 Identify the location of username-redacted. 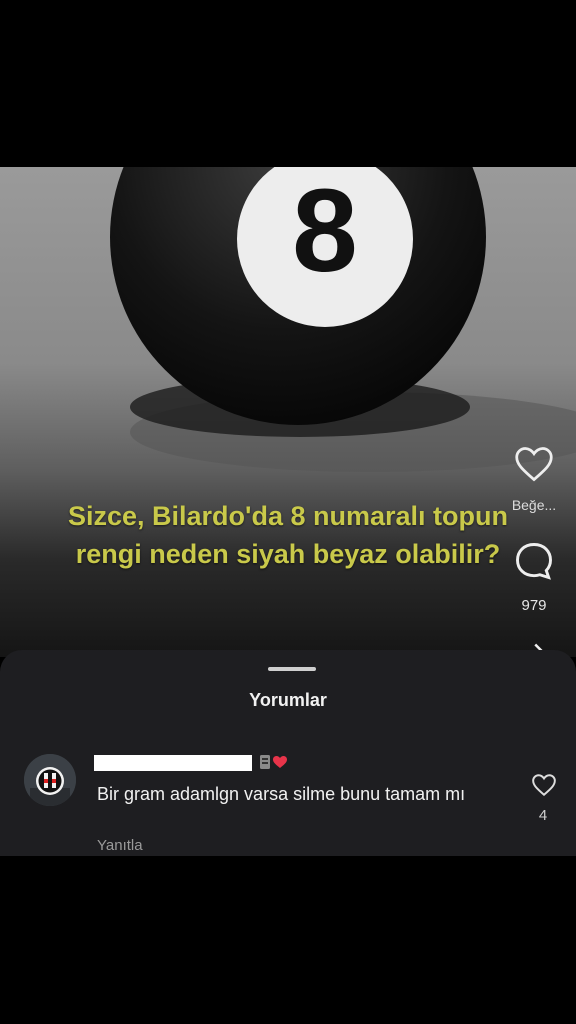
(173, 763).